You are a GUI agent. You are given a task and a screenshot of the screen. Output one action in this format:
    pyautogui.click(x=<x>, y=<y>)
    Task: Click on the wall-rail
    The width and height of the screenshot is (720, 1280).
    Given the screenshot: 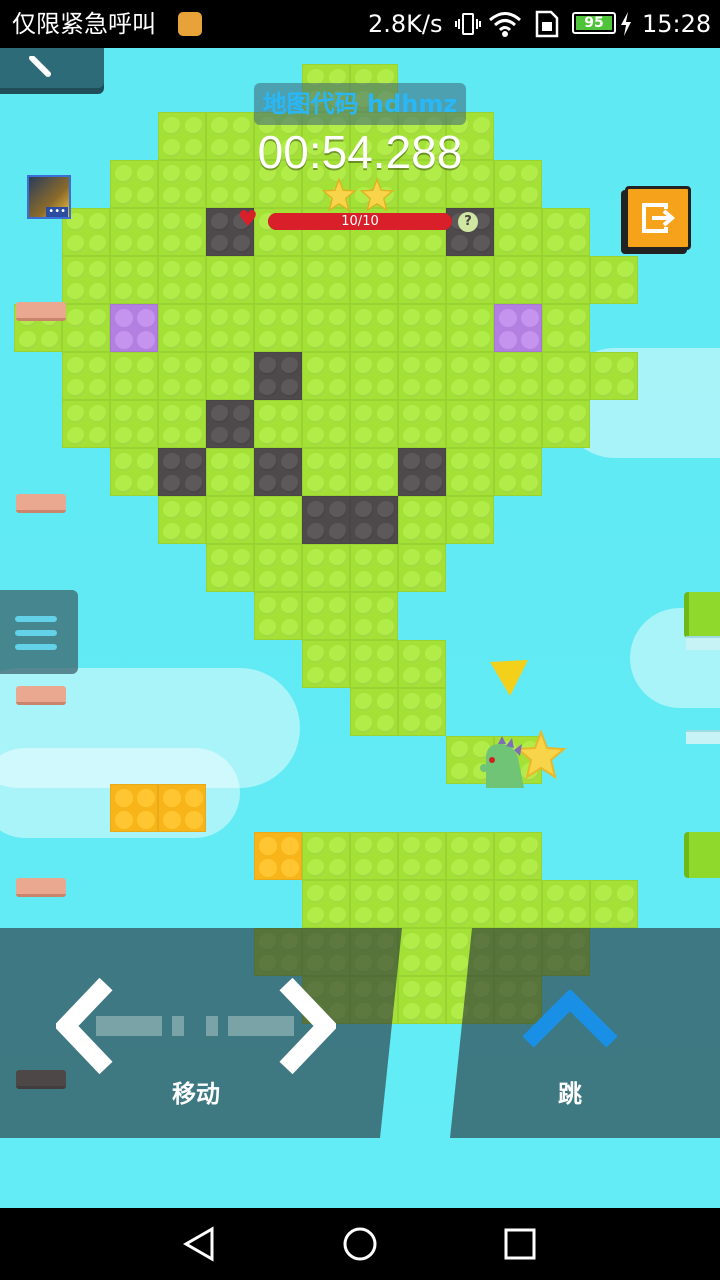 What is the action you would take?
    pyautogui.click(x=703, y=643)
    